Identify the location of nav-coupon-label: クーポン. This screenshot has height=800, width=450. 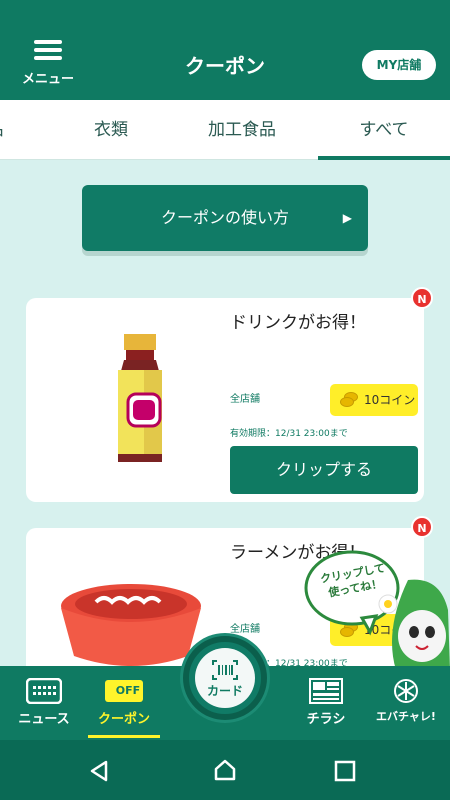
(123, 719).